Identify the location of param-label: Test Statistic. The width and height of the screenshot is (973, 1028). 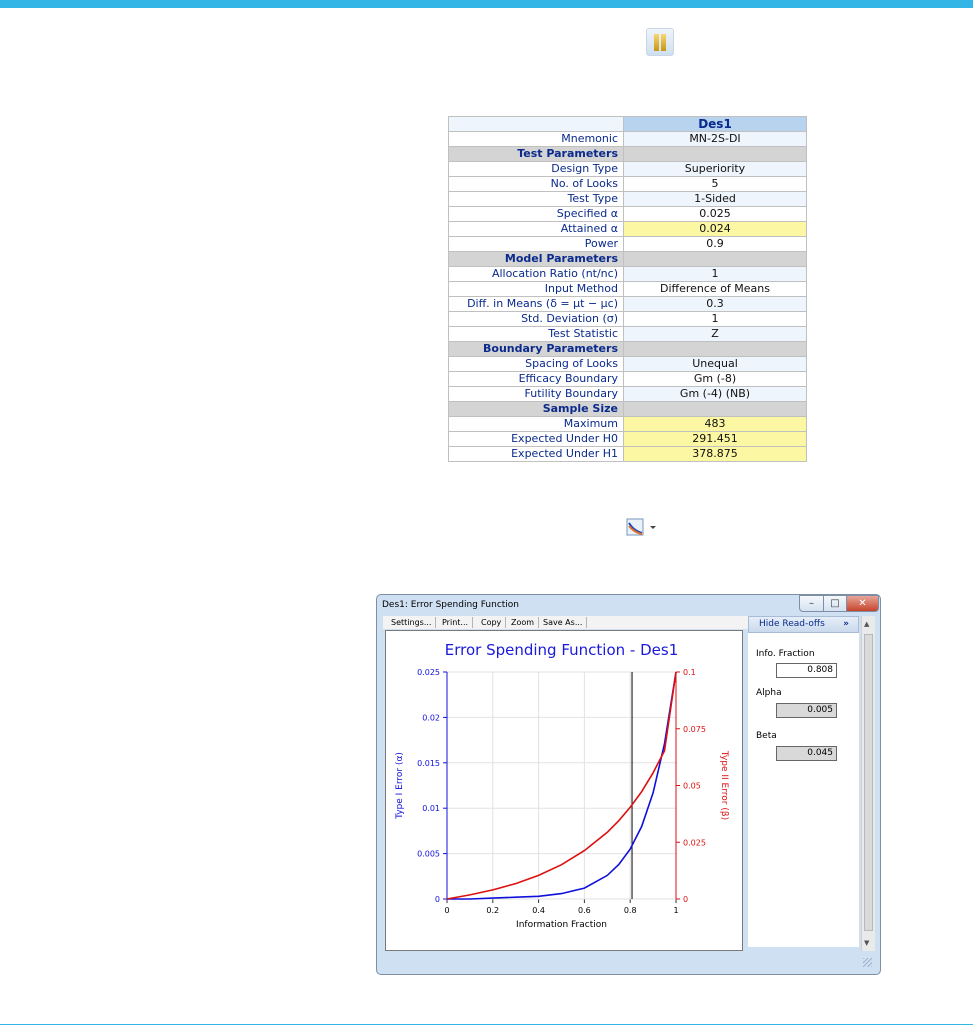
(536, 334).